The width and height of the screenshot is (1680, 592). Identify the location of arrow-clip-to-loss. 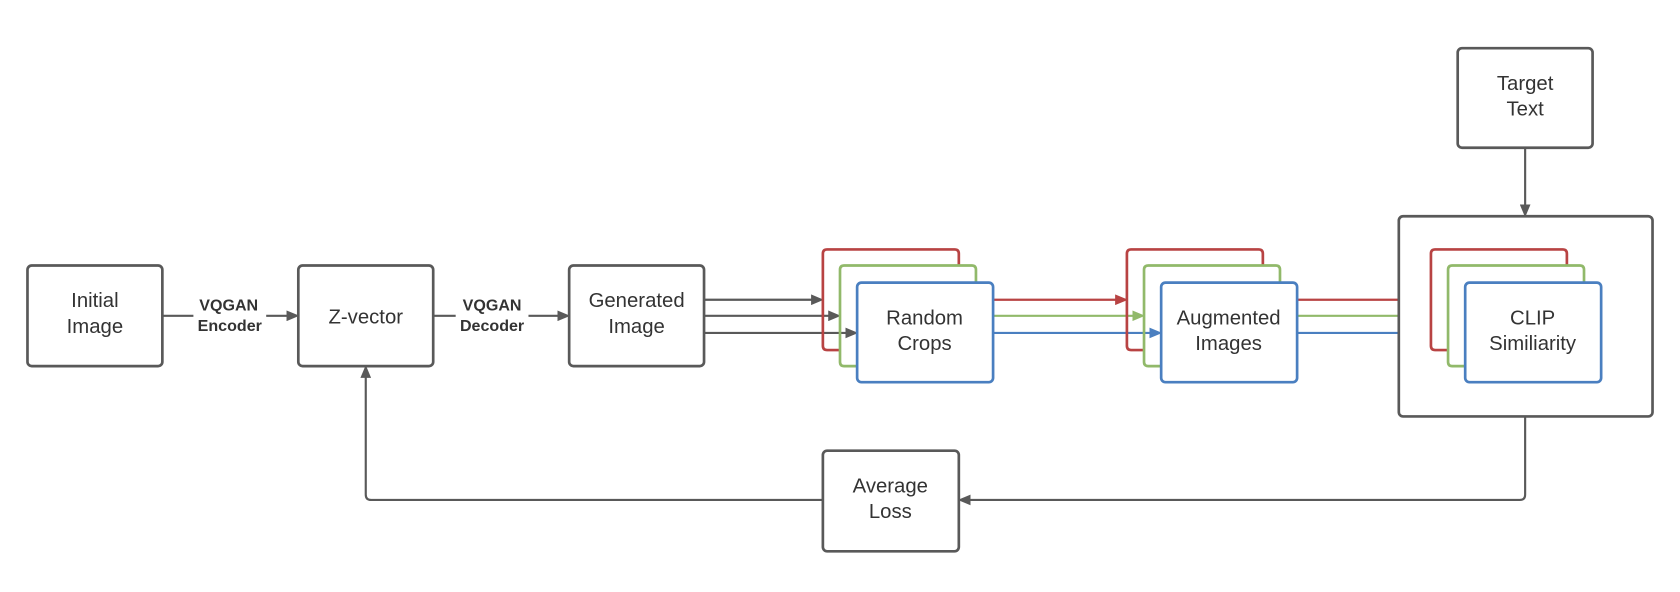
(1244, 458).